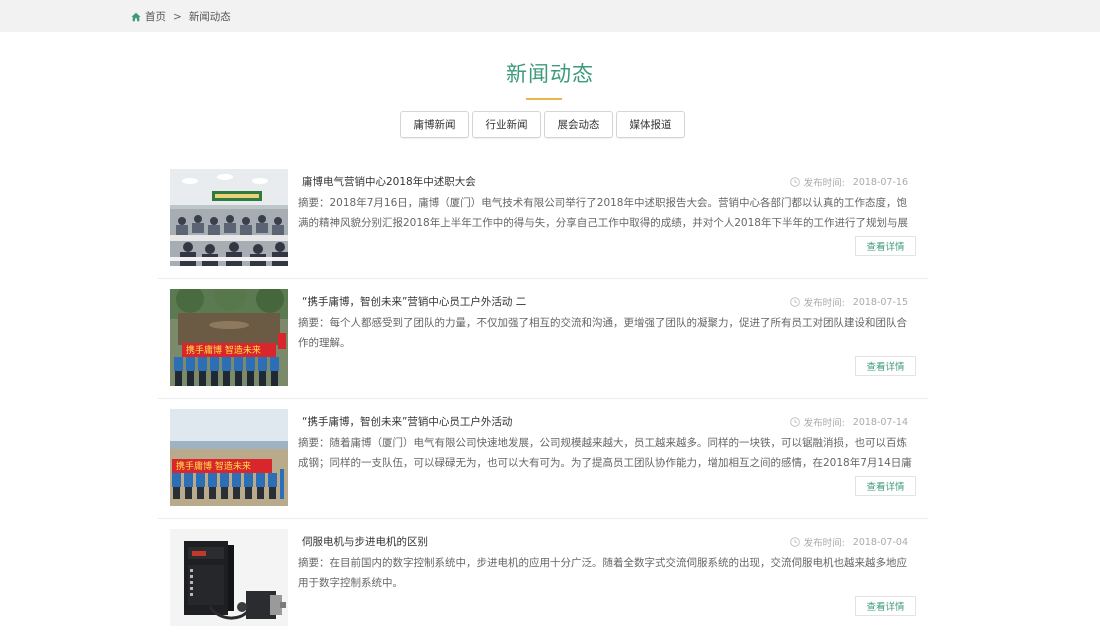 This screenshot has height=639, width=1100. What do you see at coordinates (550, 16) in the screenshot?
I see `breadcrumb-bar: 首页 > 新闻动态` at bounding box center [550, 16].